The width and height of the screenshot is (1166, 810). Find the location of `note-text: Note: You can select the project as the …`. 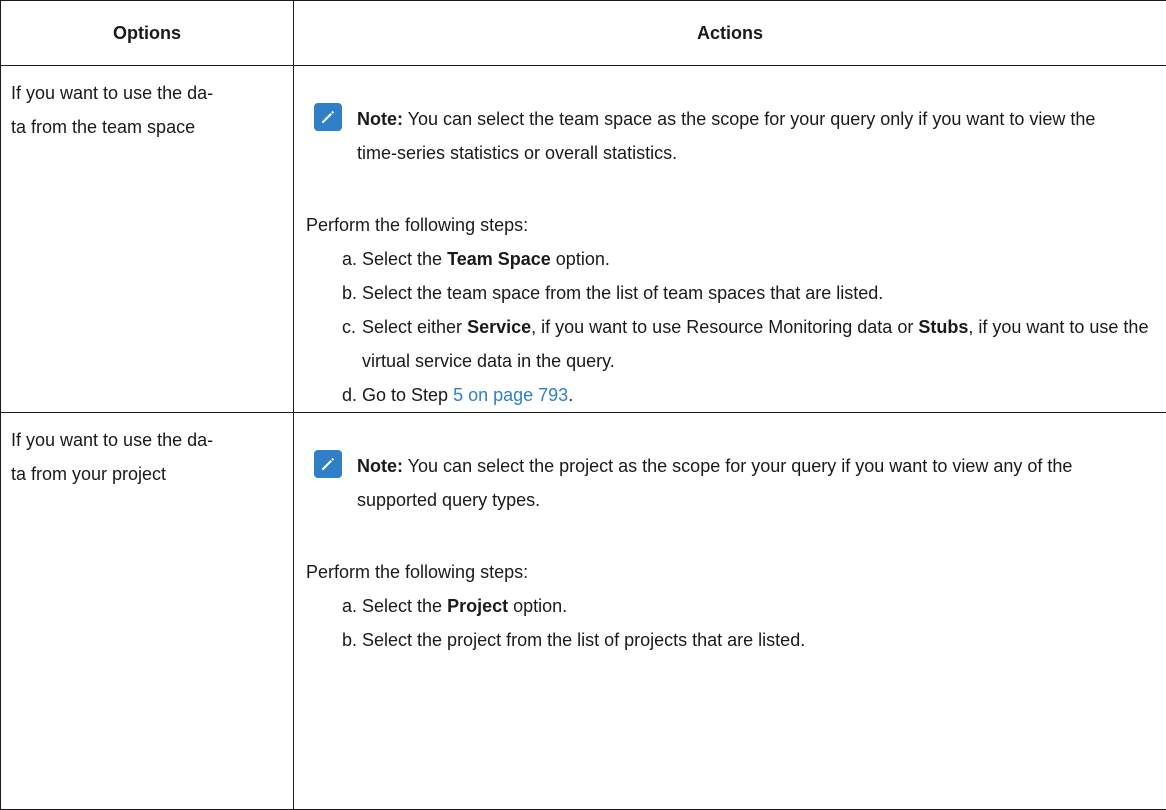

note-text: Note: You can select the project as the … is located at coordinates (742, 483).